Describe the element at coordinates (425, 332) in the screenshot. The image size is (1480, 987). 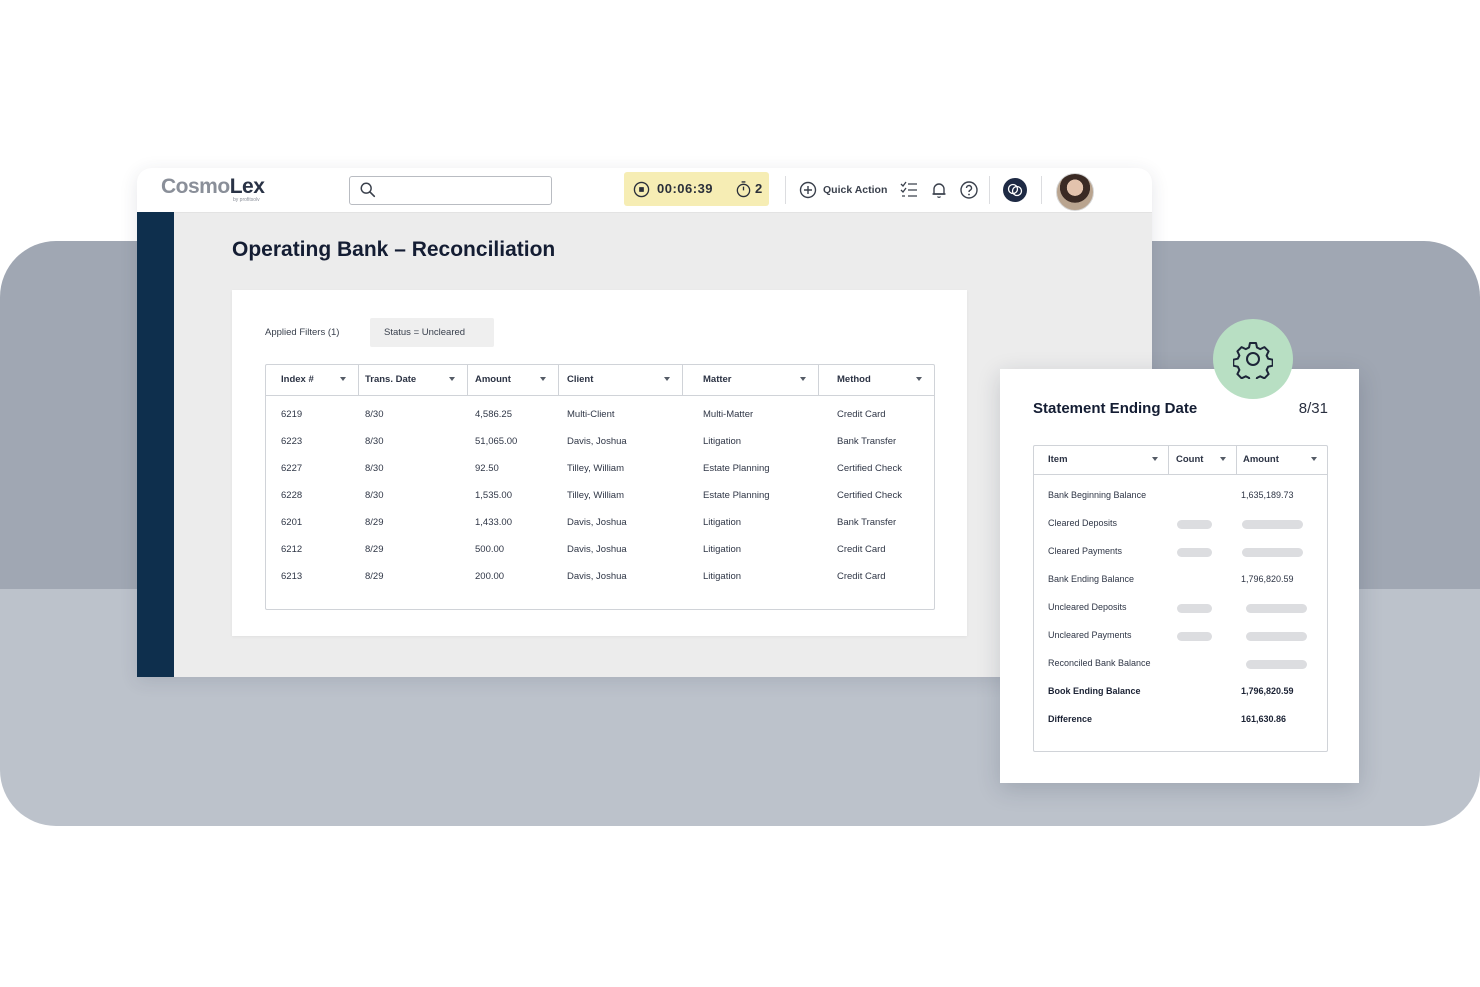
I see `filter-chip-label: Status = Uncleared` at that location.